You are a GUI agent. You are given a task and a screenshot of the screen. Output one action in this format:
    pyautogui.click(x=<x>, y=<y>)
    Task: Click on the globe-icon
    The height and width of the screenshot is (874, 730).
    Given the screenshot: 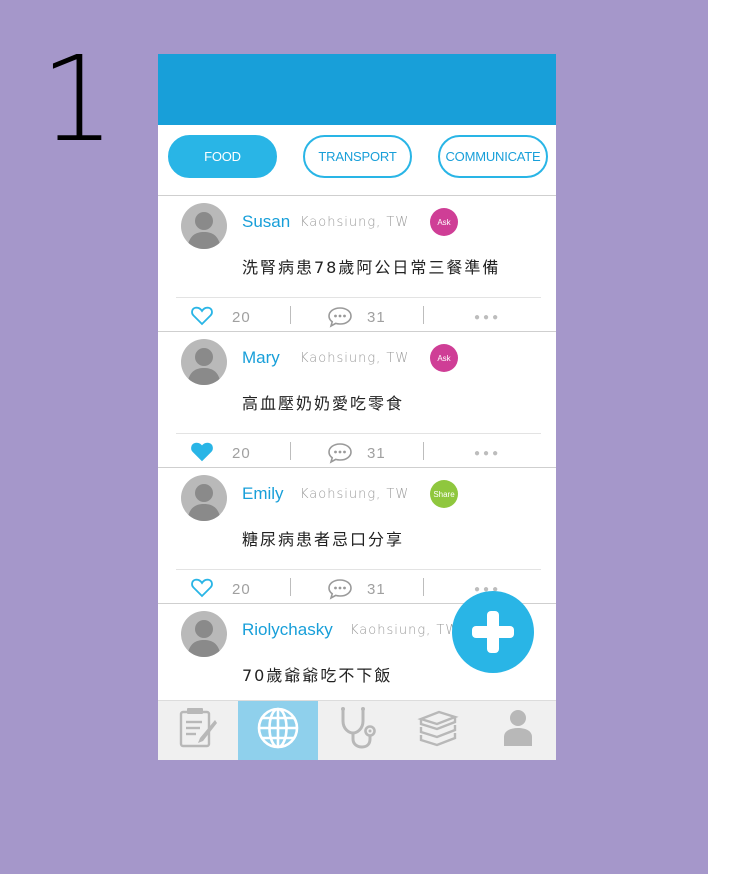 What is the action you would take?
    pyautogui.click(x=278, y=730)
    